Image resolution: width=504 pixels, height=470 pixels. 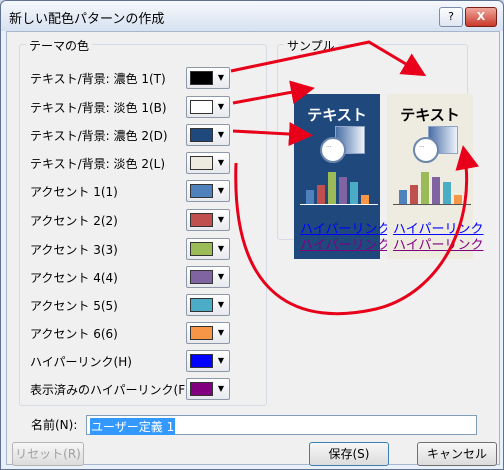 I want to click on arrow-dark2-to-dark-panel, so click(x=272, y=134).